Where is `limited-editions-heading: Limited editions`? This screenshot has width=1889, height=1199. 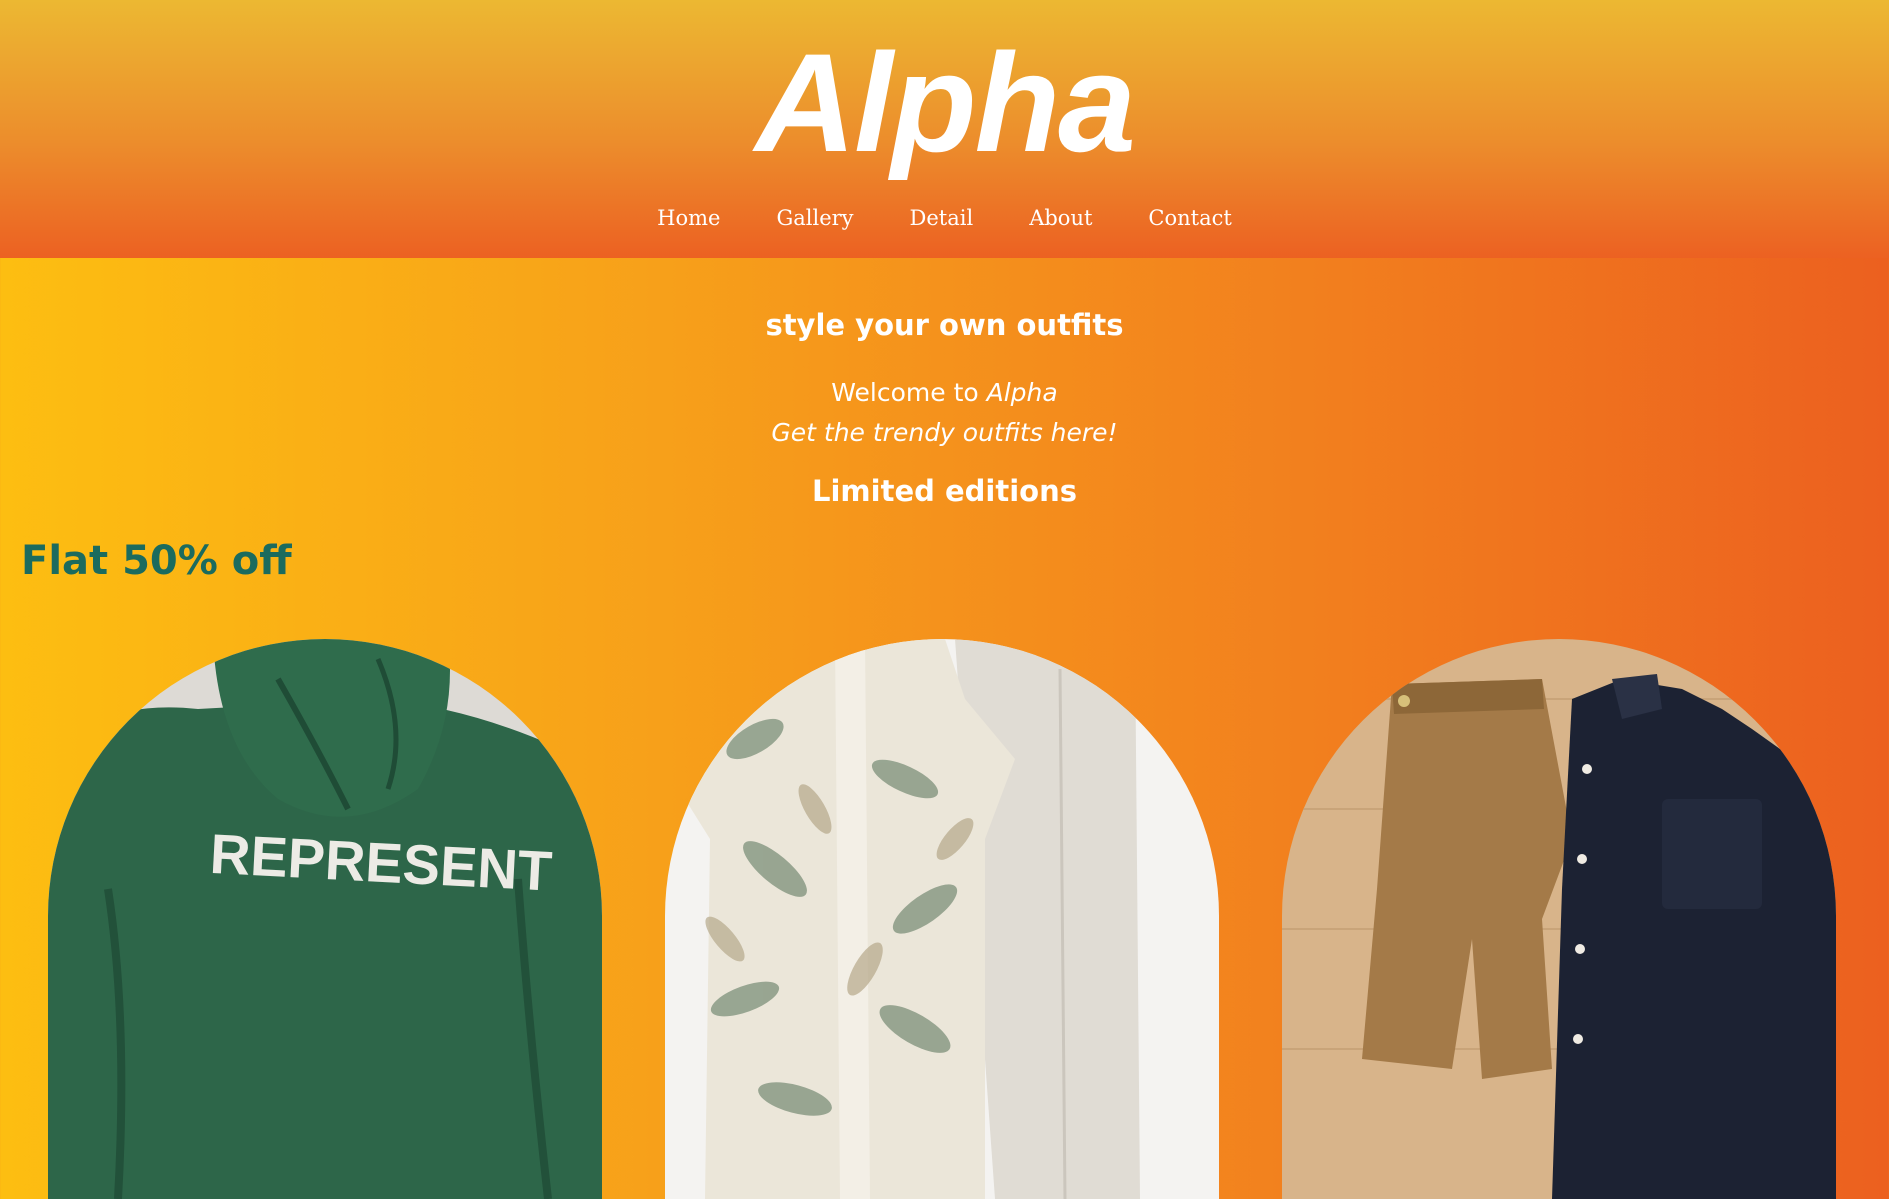 limited-editions-heading: Limited editions is located at coordinates (944, 491).